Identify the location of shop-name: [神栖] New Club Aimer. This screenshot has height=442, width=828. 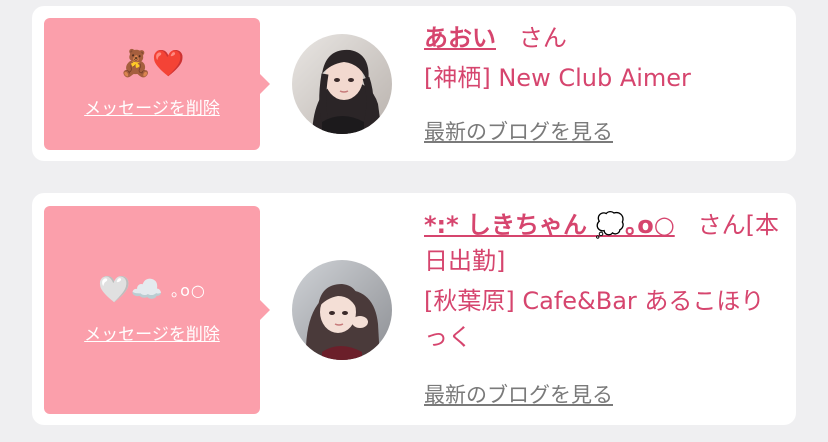
(557, 78).